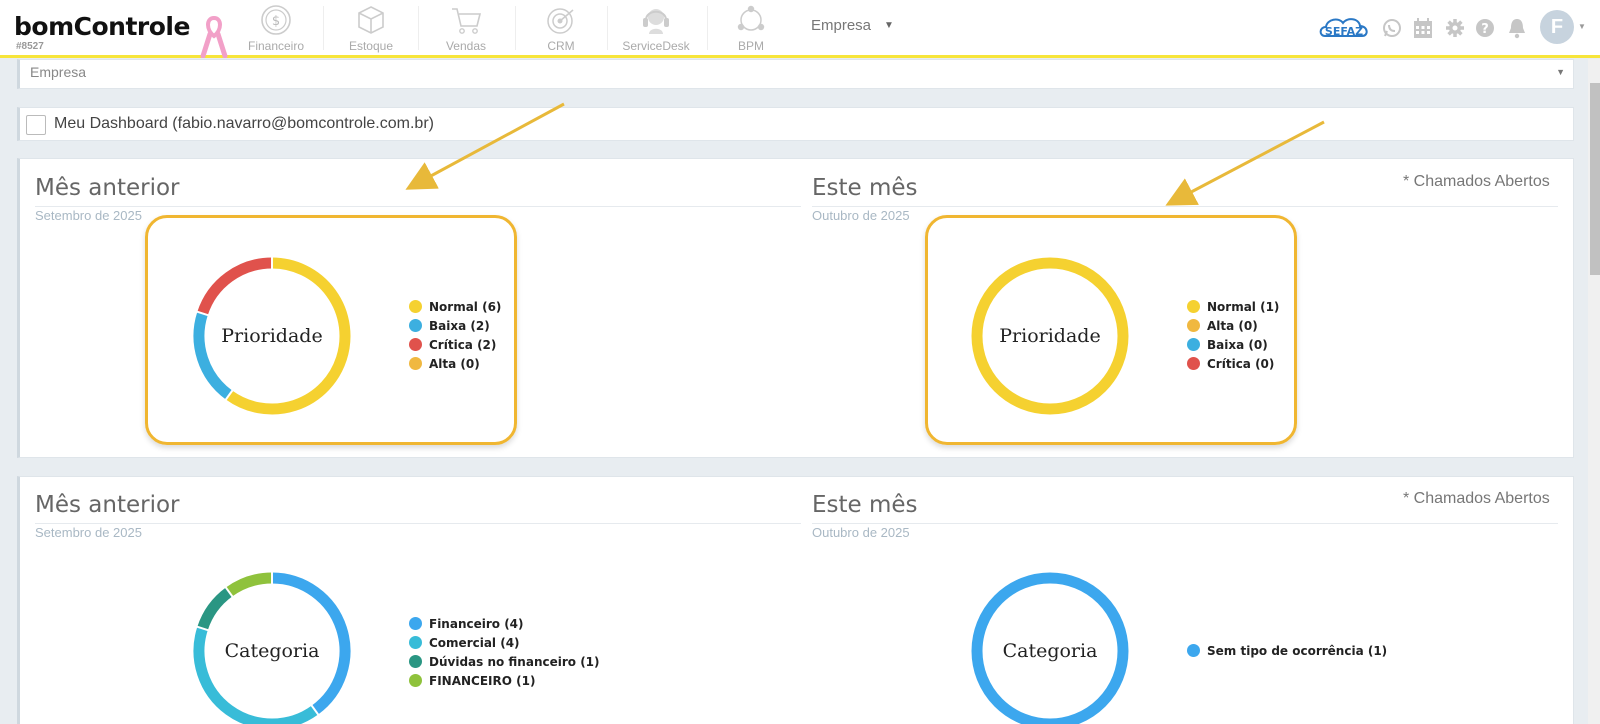  What do you see at coordinates (1344, 31) in the screenshot?
I see `sefaz-label: SEFAZ` at bounding box center [1344, 31].